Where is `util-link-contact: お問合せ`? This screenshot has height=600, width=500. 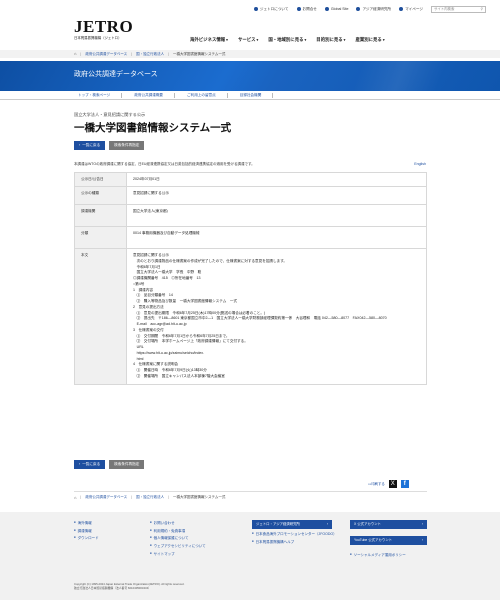 util-link-contact: お問合せ is located at coordinates (306, 9).